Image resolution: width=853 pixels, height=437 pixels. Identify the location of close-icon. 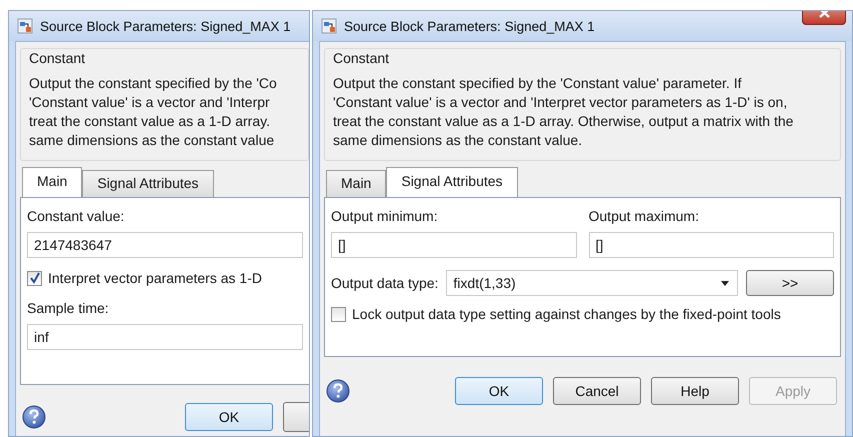
(824, 14).